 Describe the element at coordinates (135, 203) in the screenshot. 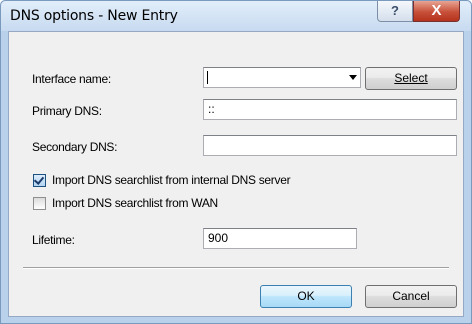

I see `import-wan-label: Import DNS searchlist from WAN` at that location.